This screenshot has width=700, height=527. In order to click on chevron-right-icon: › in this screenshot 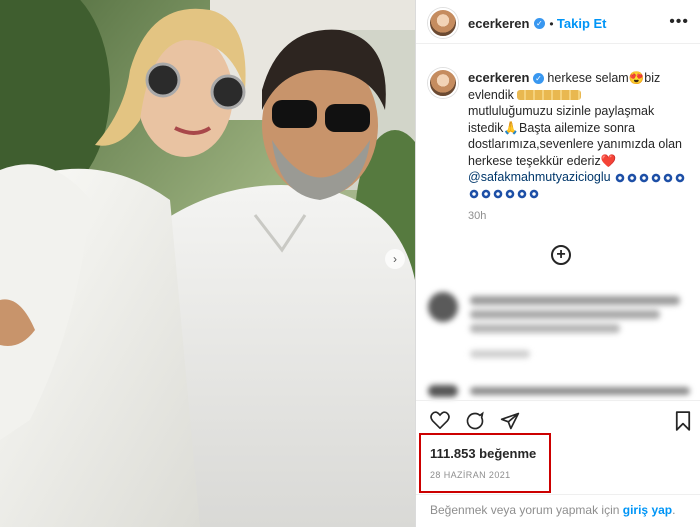, I will do `click(395, 259)`.